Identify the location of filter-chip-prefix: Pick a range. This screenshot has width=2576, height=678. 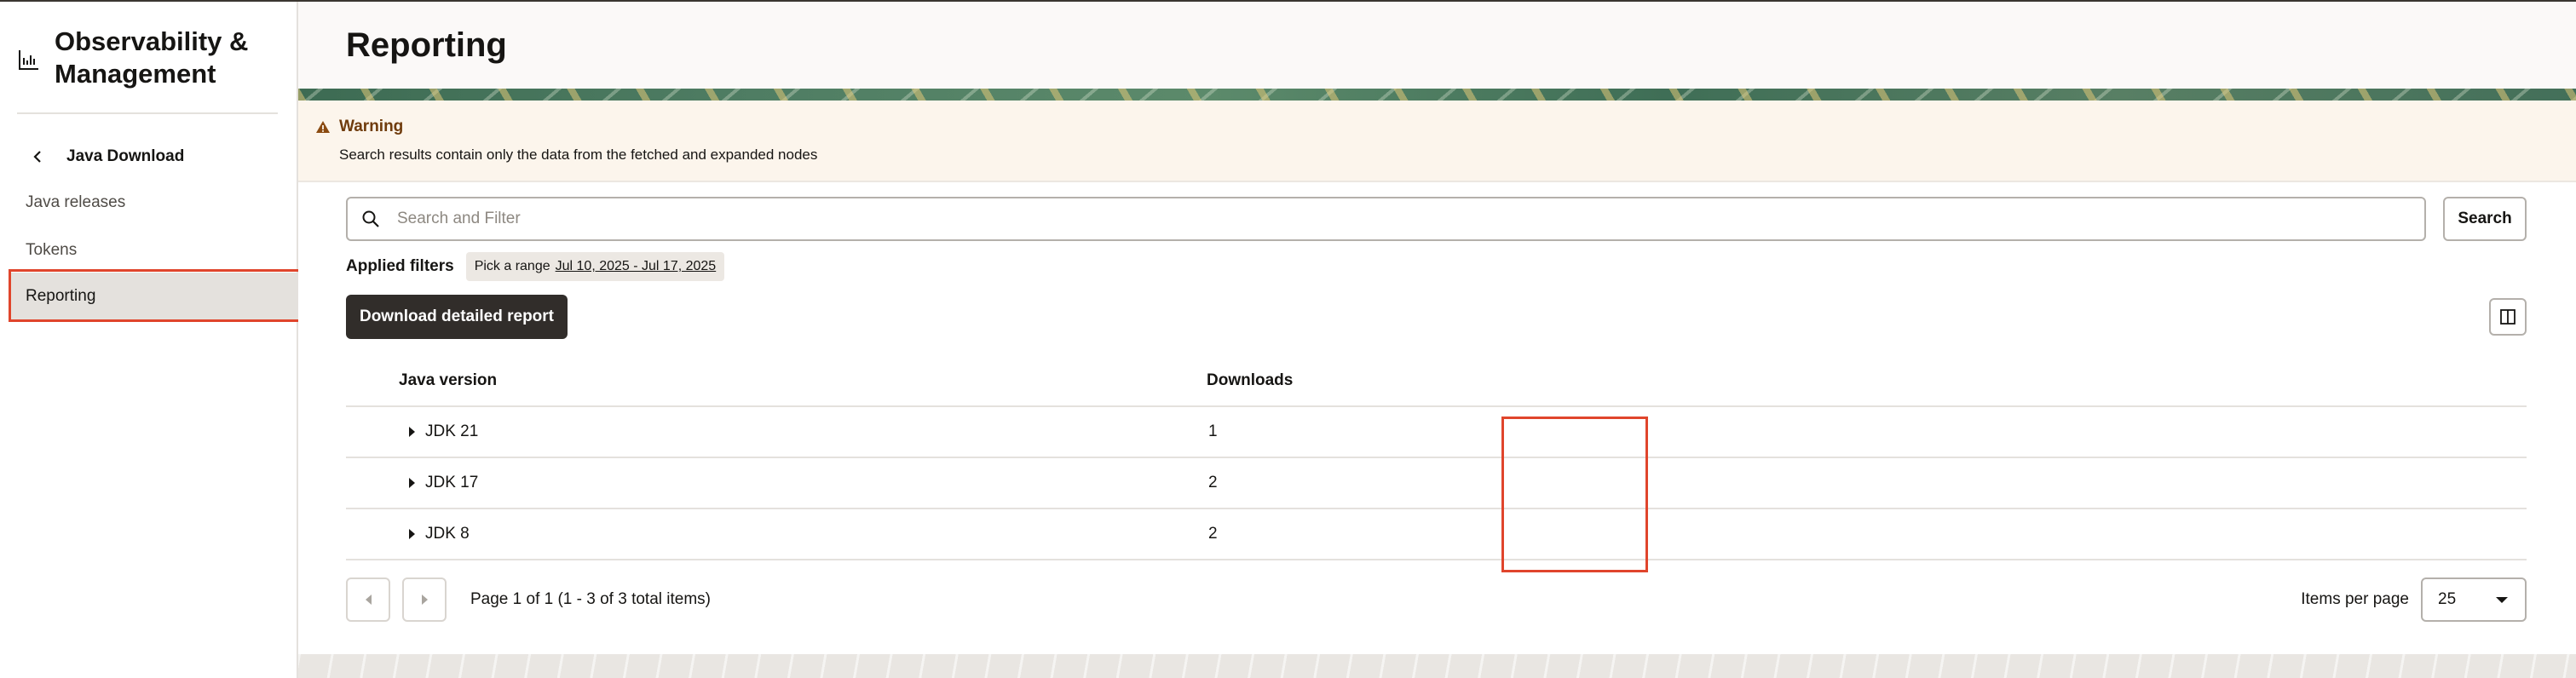
(512, 266).